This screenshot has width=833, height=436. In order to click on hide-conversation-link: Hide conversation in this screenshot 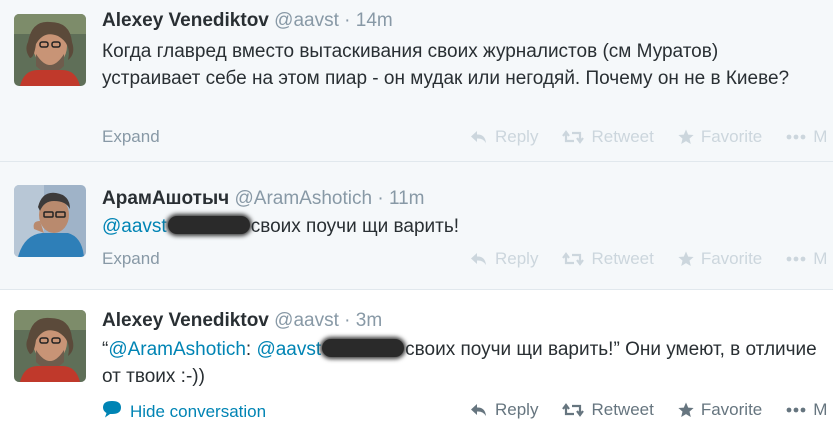, I will do `click(184, 411)`.